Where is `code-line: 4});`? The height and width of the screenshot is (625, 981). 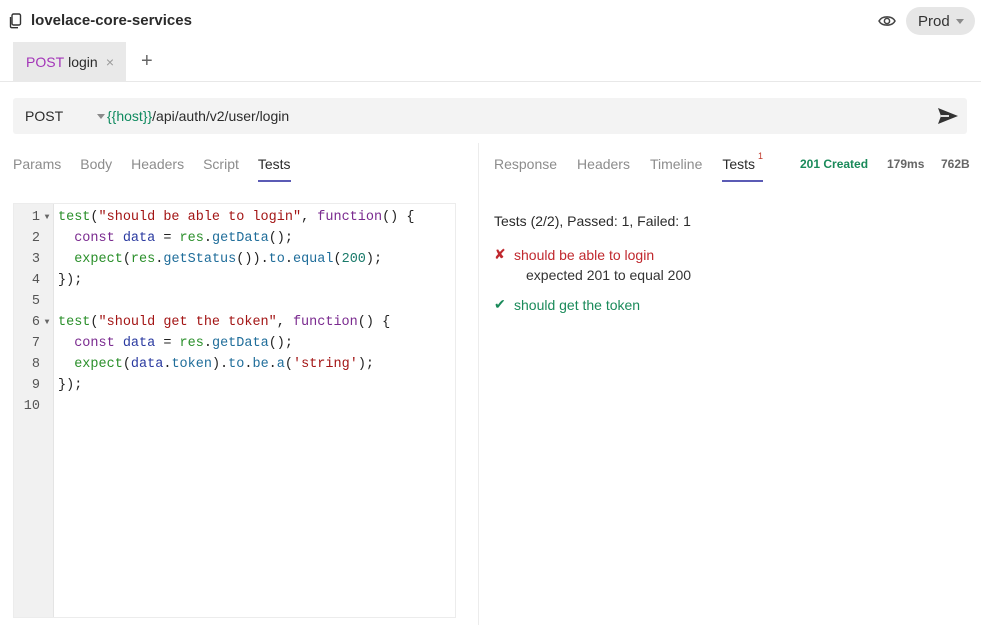
code-line: 4}); is located at coordinates (234, 280).